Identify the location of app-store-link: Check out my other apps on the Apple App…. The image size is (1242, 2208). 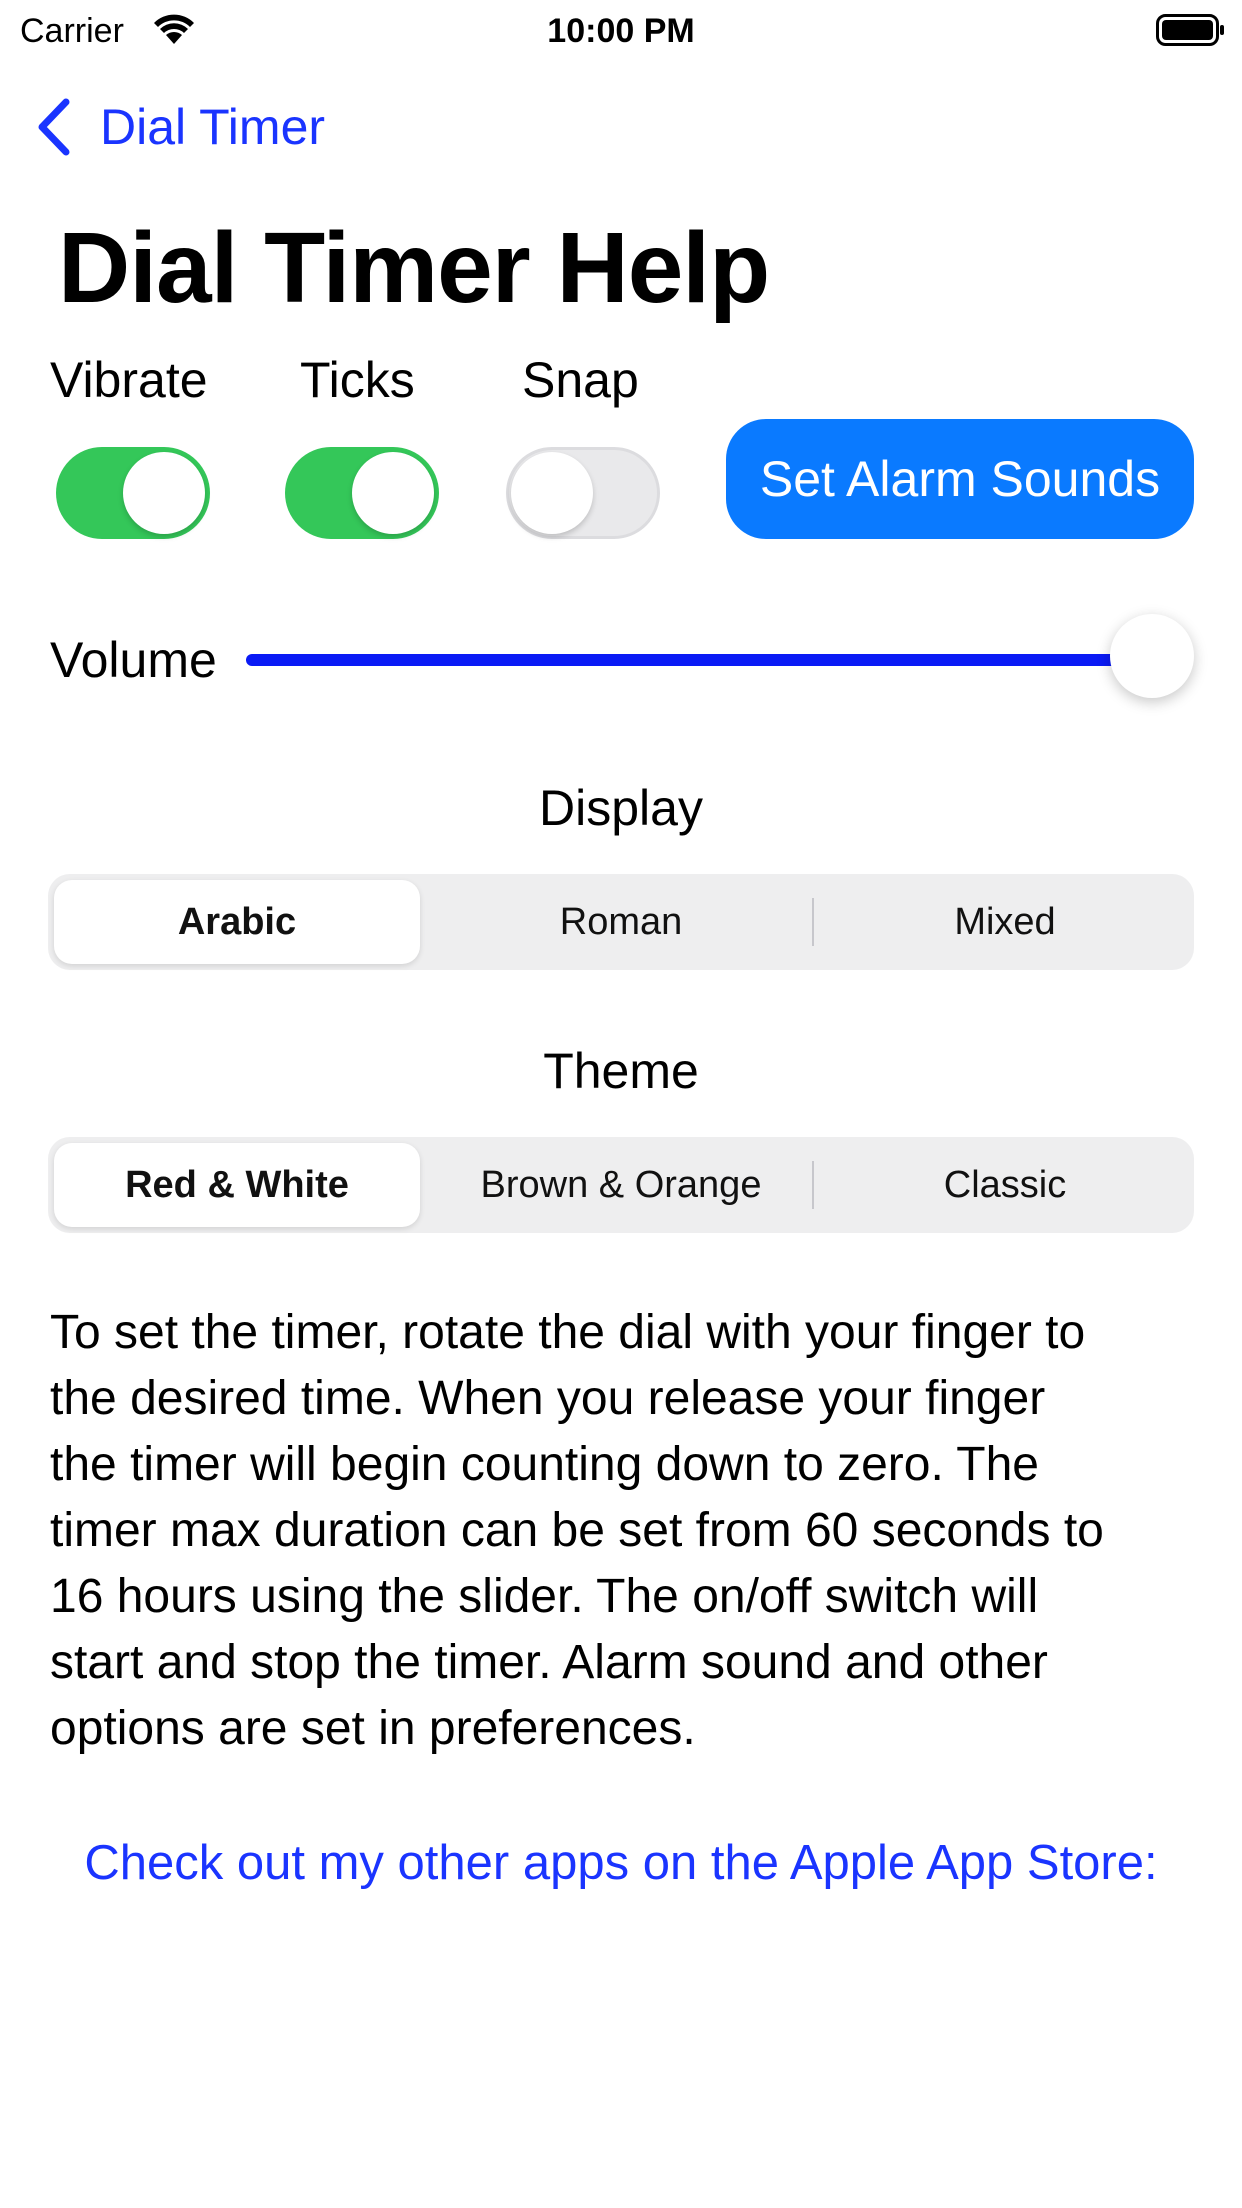
(621, 1863).